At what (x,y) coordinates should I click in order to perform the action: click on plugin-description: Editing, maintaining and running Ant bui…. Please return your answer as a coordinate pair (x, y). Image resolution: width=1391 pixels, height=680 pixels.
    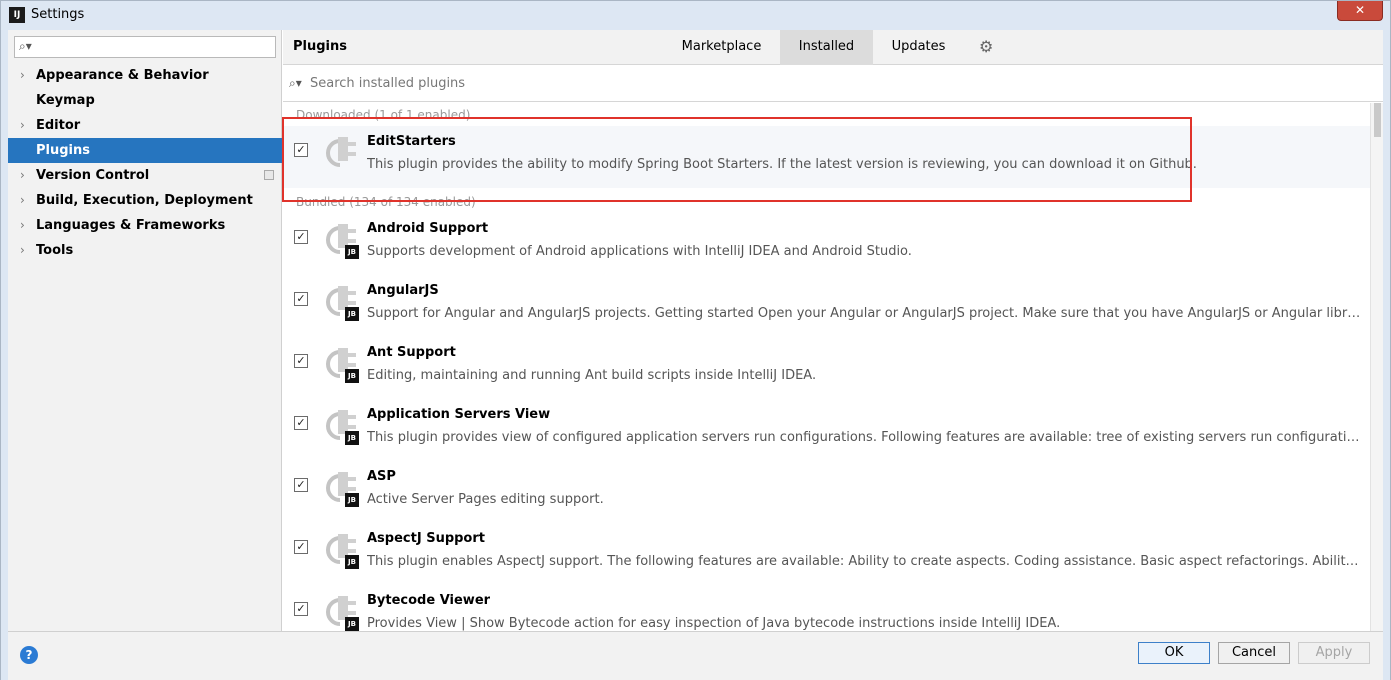
    Looking at the image, I should click on (592, 375).